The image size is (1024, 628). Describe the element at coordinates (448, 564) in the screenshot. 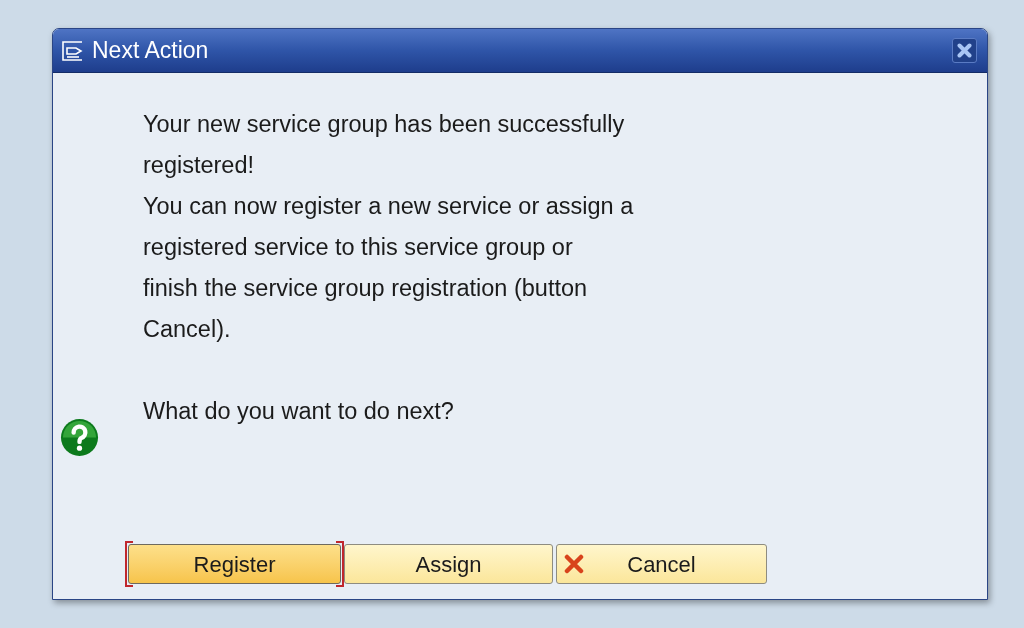

I see `dialog-button: Assign` at that location.